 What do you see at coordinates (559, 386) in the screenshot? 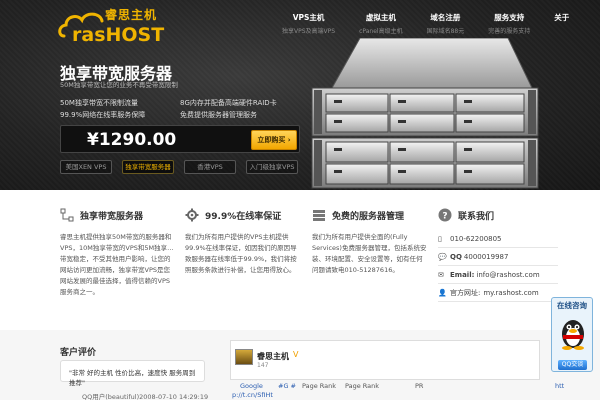
I see `ticker-item: htt` at bounding box center [559, 386].